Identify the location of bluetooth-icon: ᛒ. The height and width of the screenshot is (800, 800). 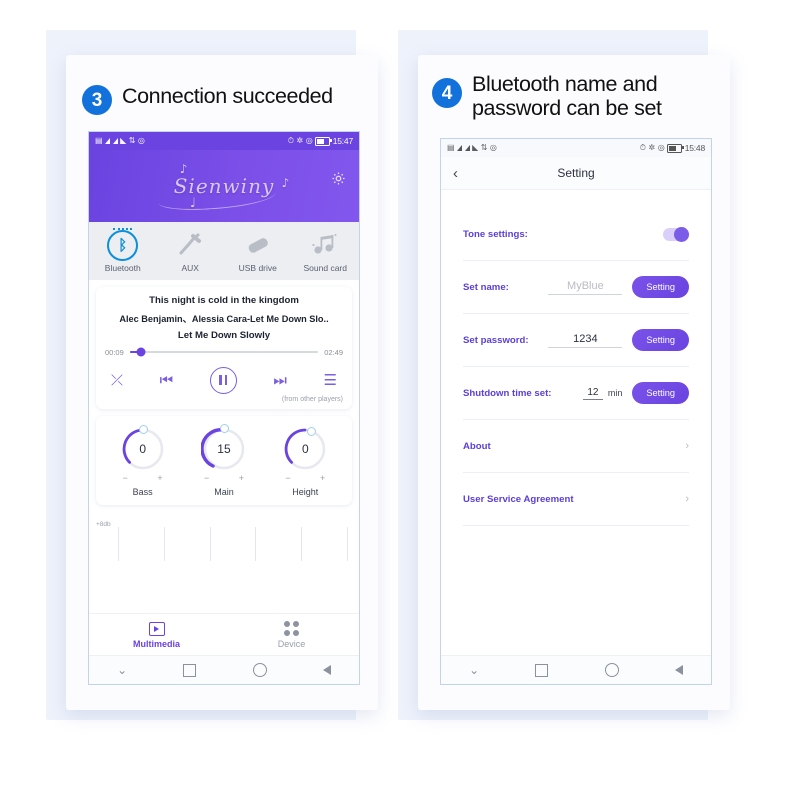
(123, 244).